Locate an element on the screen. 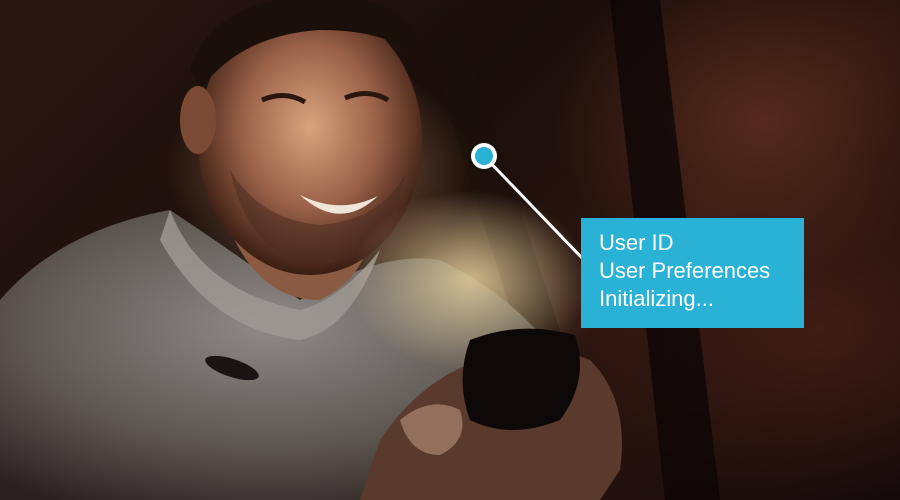 The height and width of the screenshot is (500, 900). callout-user-id: User ID is located at coordinates (636, 242).